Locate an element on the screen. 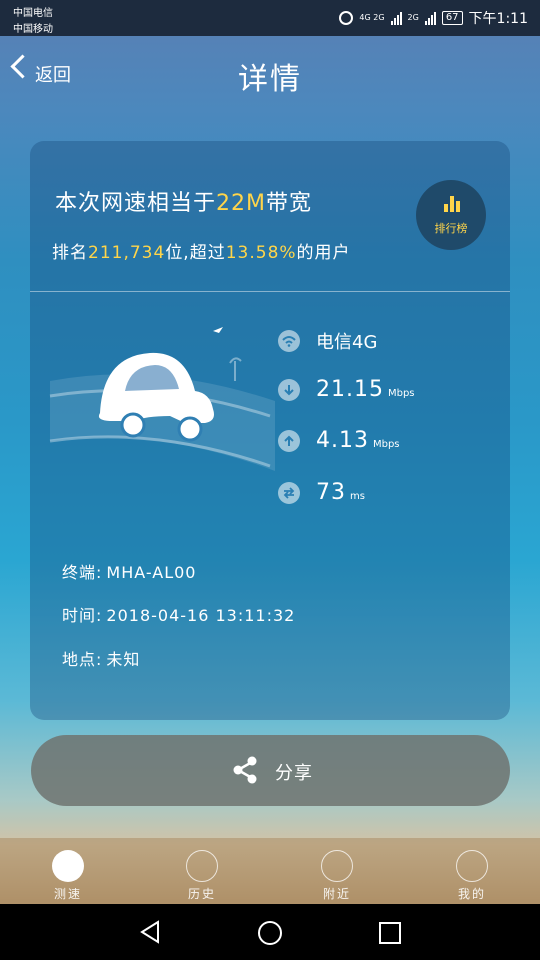  signal-icon is located at coordinates (396, 18).